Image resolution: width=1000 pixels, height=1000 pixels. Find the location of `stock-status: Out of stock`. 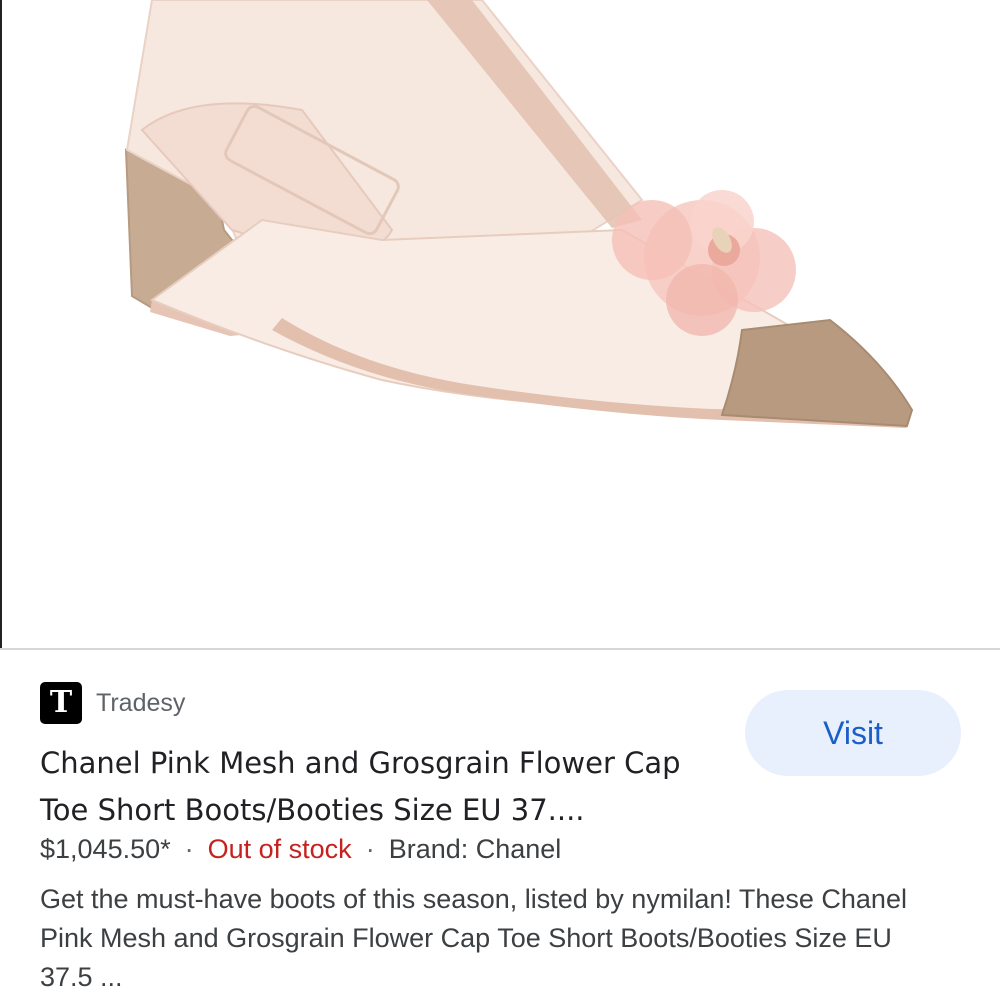

stock-status: Out of stock is located at coordinates (279, 849).